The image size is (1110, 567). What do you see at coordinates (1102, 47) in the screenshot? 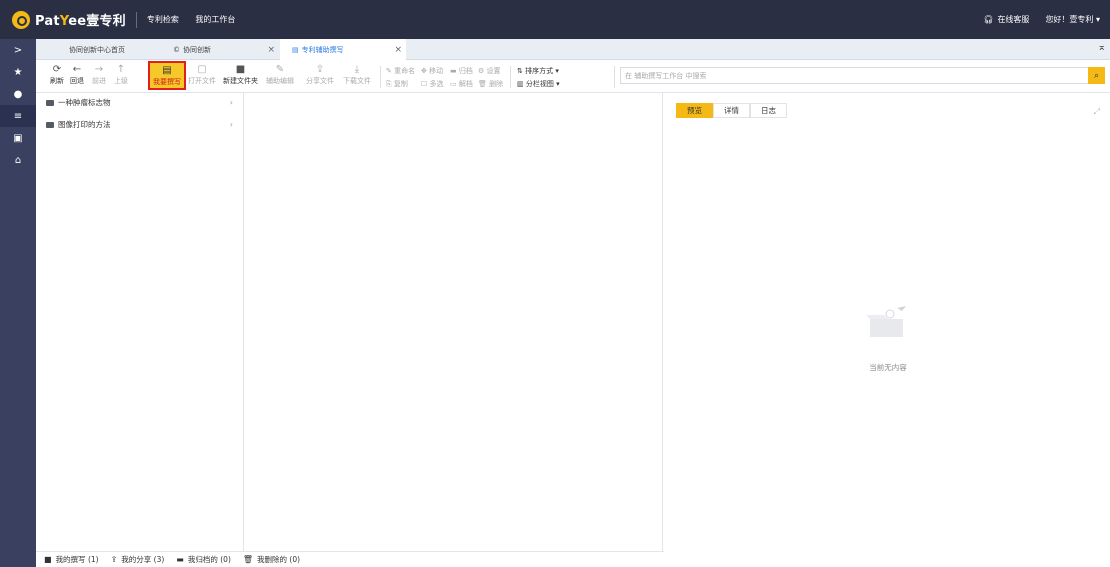
I see `collapse-icon: ⌅` at bounding box center [1102, 47].